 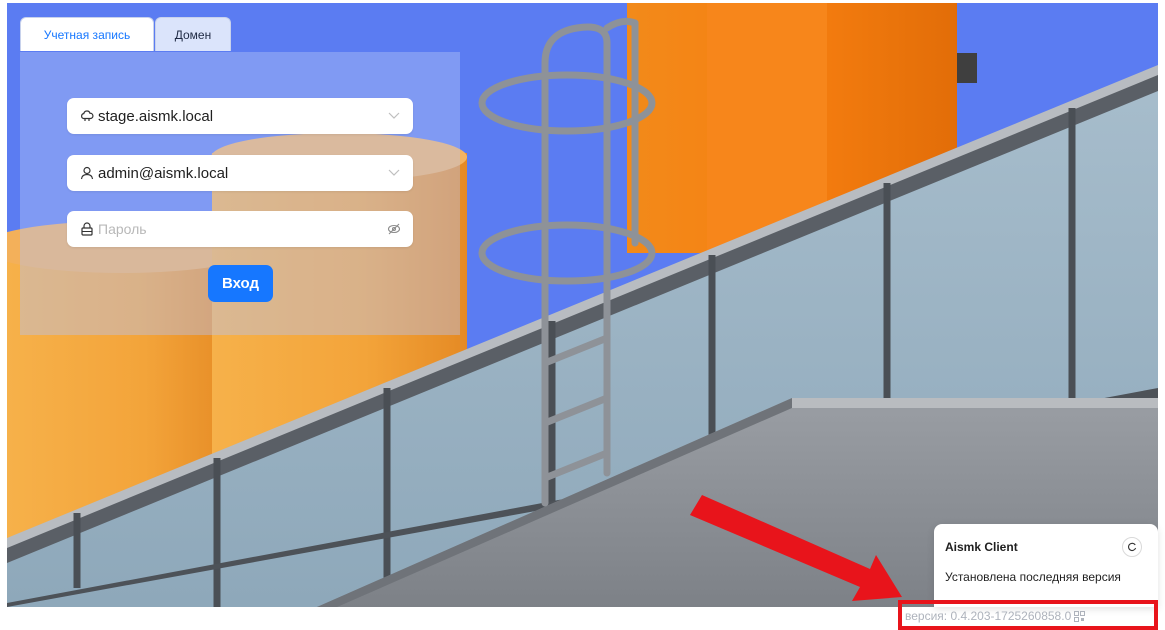 What do you see at coordinates (240, 173) in the screenshot?
I see `user-select: admin@aismk.local` at bounding box center [240, 173].